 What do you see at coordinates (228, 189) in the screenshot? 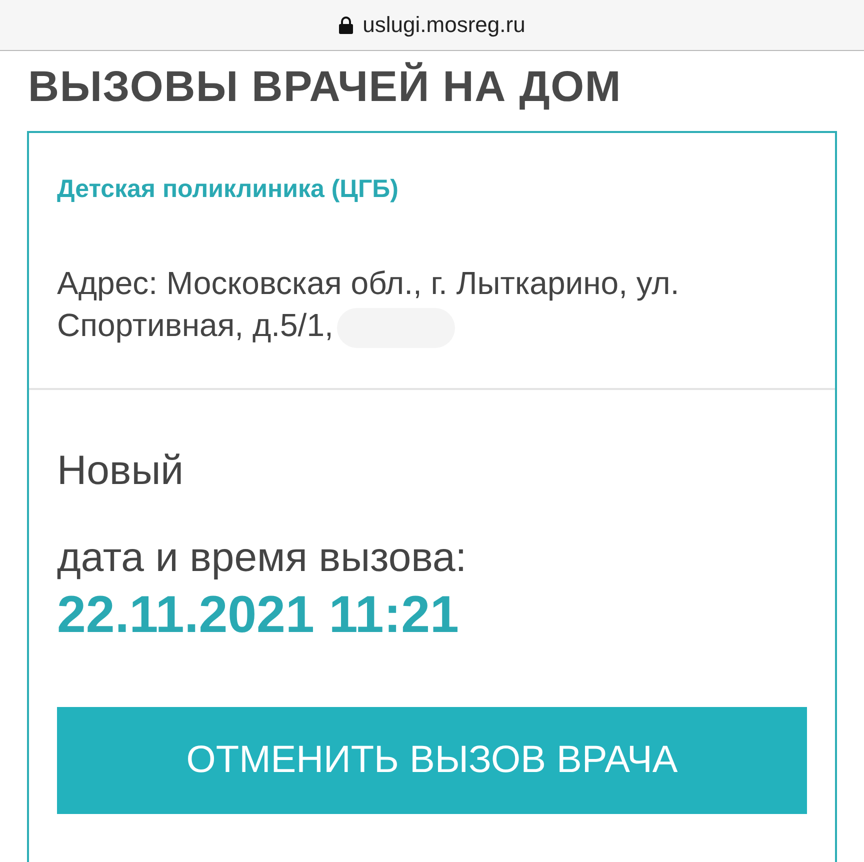
I see `clinic-name: Детская поликлиника (ЦГБ)` at bounding box center [228, 189].